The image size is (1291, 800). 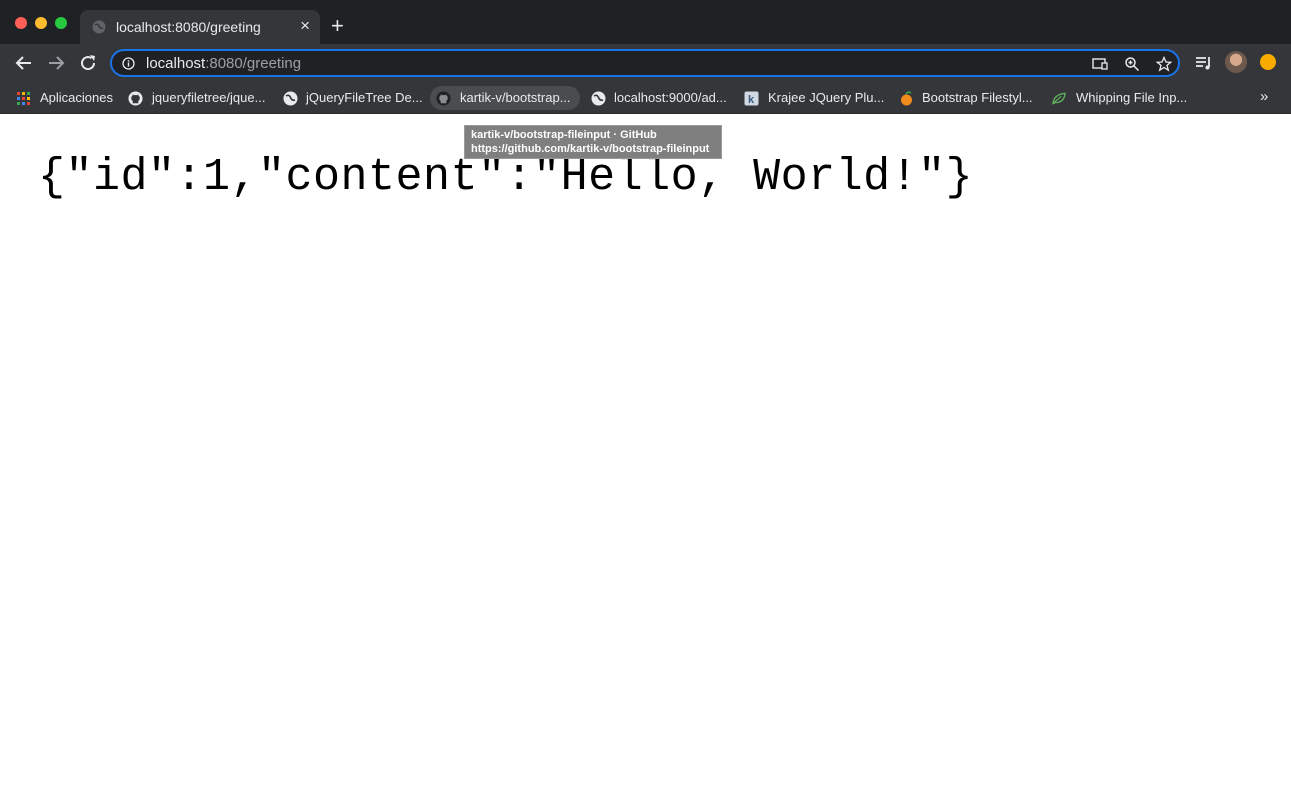 I want to click on avatar, so click(x=1236, y=62).